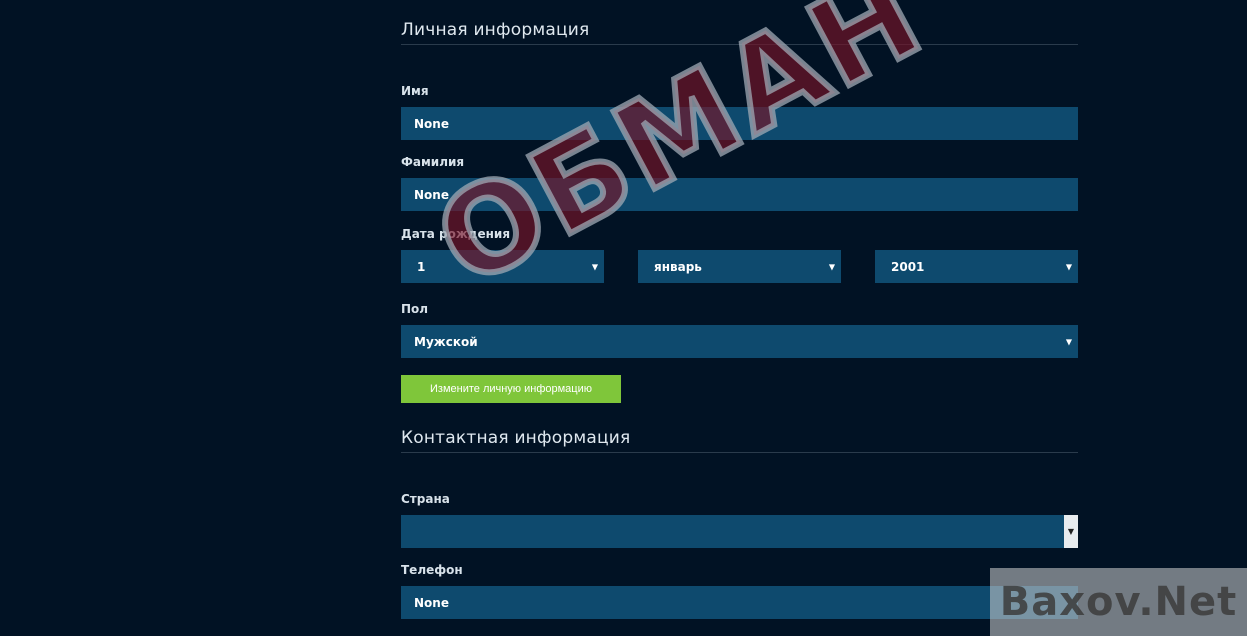 The image size is (1247, 636). Describe the element at coordinates (433, 162) in the screenshot. I see `last-name-label: Фамилия` at that location.